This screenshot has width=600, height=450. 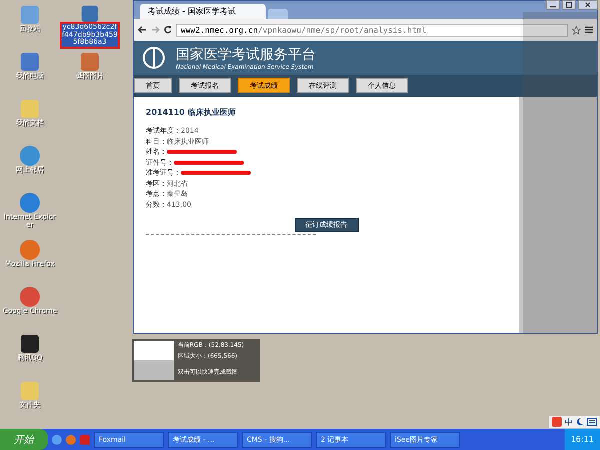 I want to click on menu-icon, so click(x=589, y=30).